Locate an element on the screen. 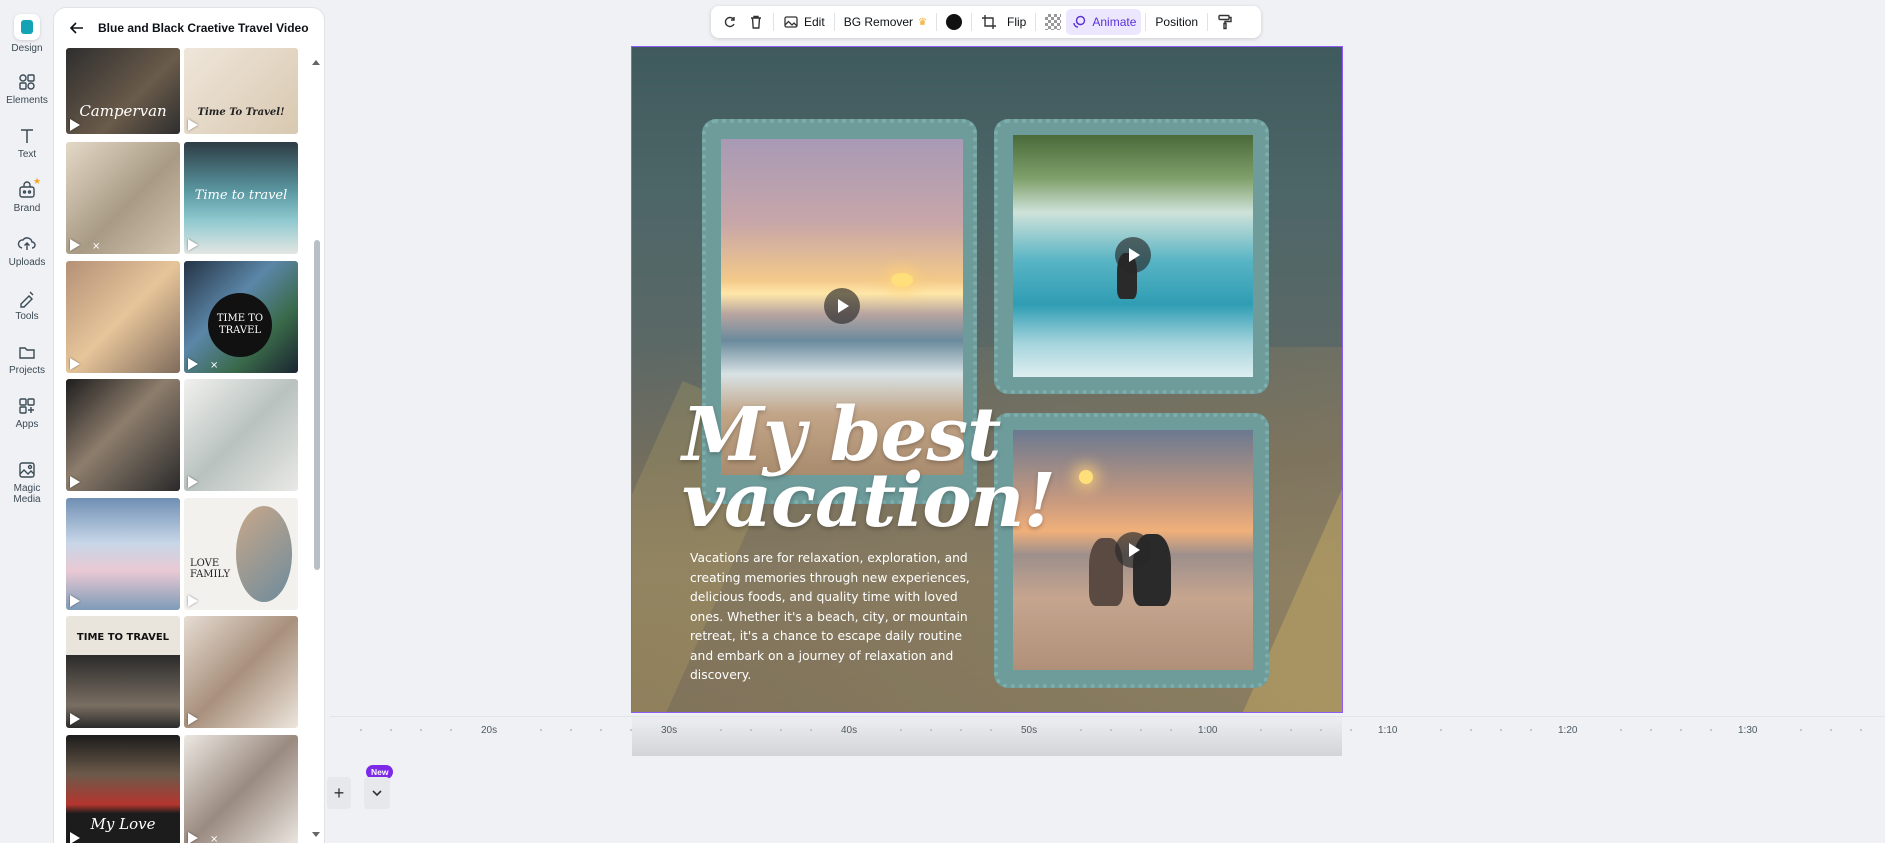  rail-item-apps: Apps is located at coordinates (27, 413).